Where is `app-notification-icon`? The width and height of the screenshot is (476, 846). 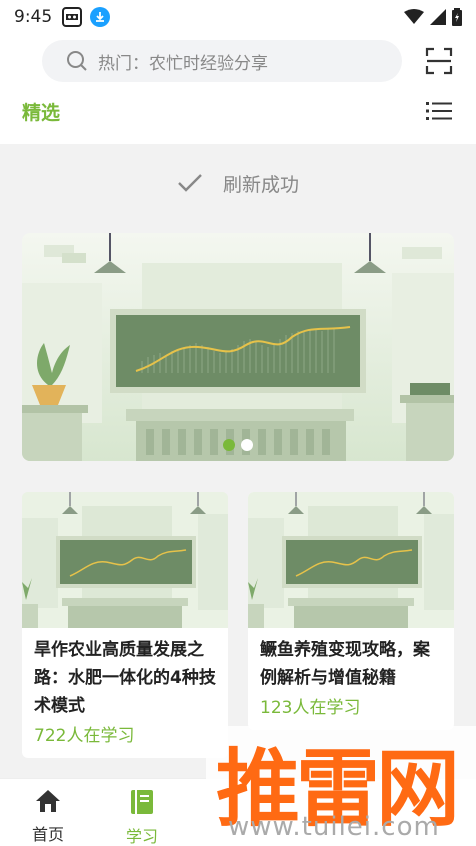
app-notification-icon is located at coordinates (72, 17).